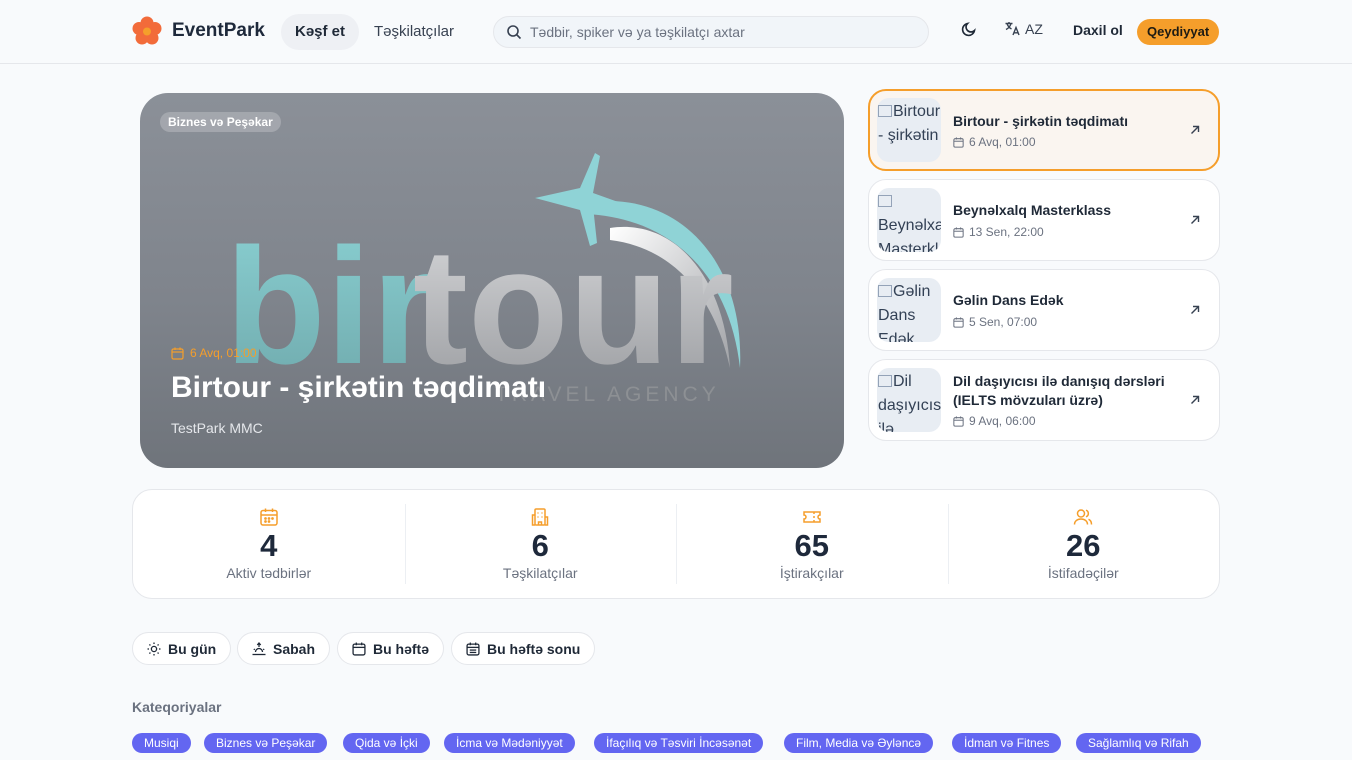 The image size is (1352, 760). Describe the element at coordinates (294, 648) in the screenshot. I see `filter-label: Sabah` at that location.